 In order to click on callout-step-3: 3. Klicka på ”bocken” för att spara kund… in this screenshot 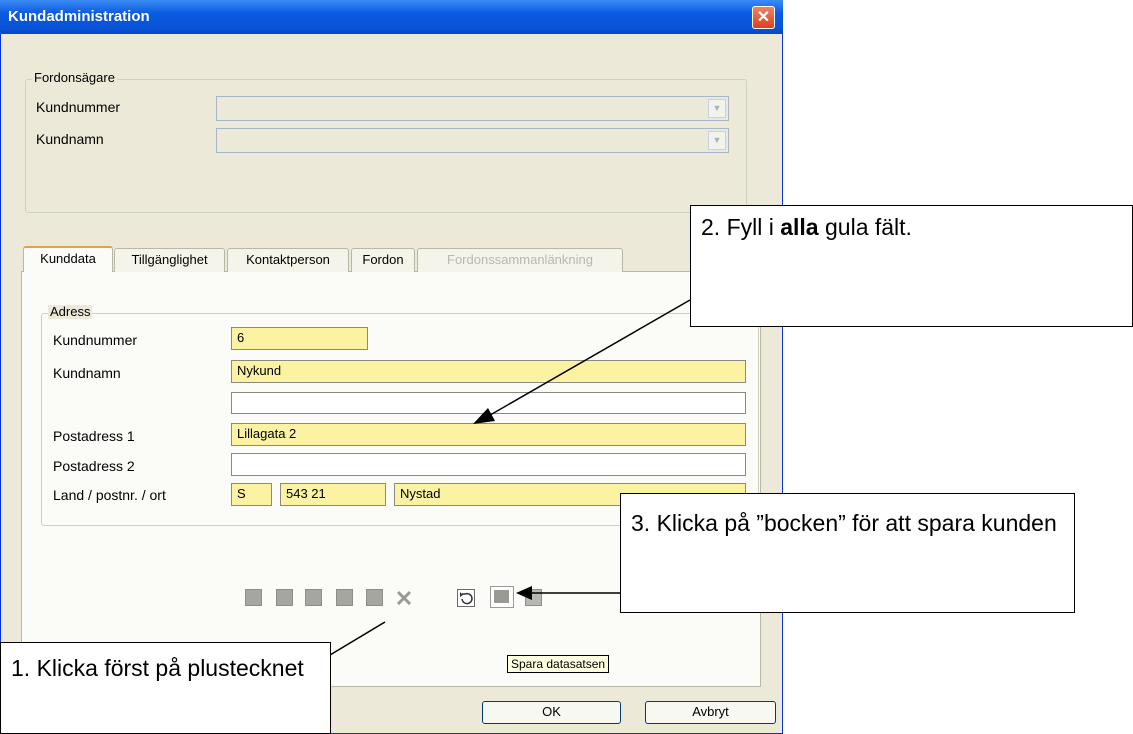, I will do `click(847, 553)`.